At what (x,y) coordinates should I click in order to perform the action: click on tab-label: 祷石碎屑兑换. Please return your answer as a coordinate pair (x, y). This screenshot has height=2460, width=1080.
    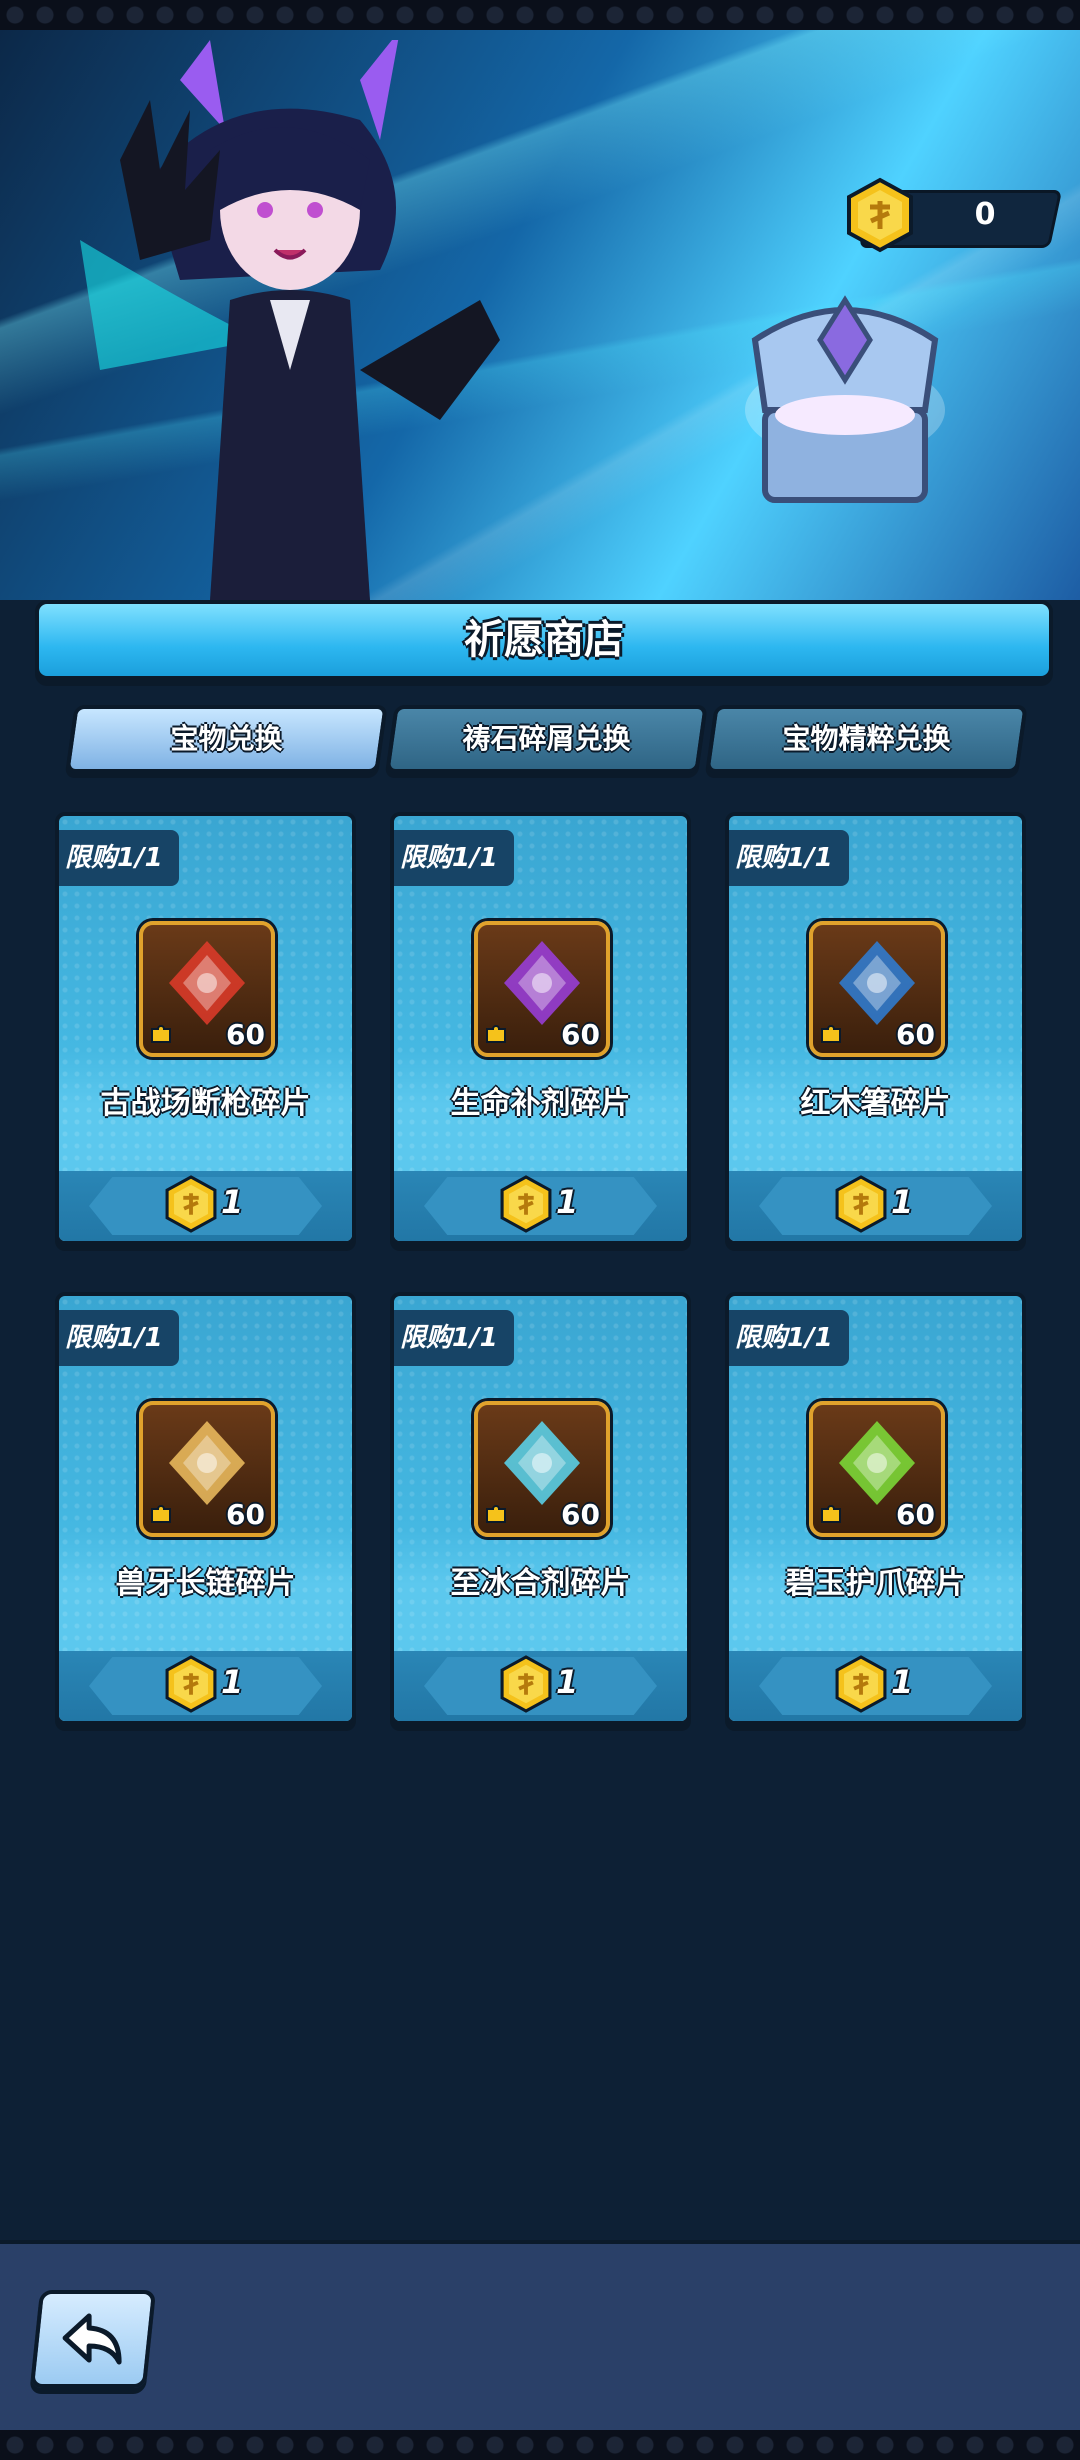
    Looking at the image, I should click on (546, 738).